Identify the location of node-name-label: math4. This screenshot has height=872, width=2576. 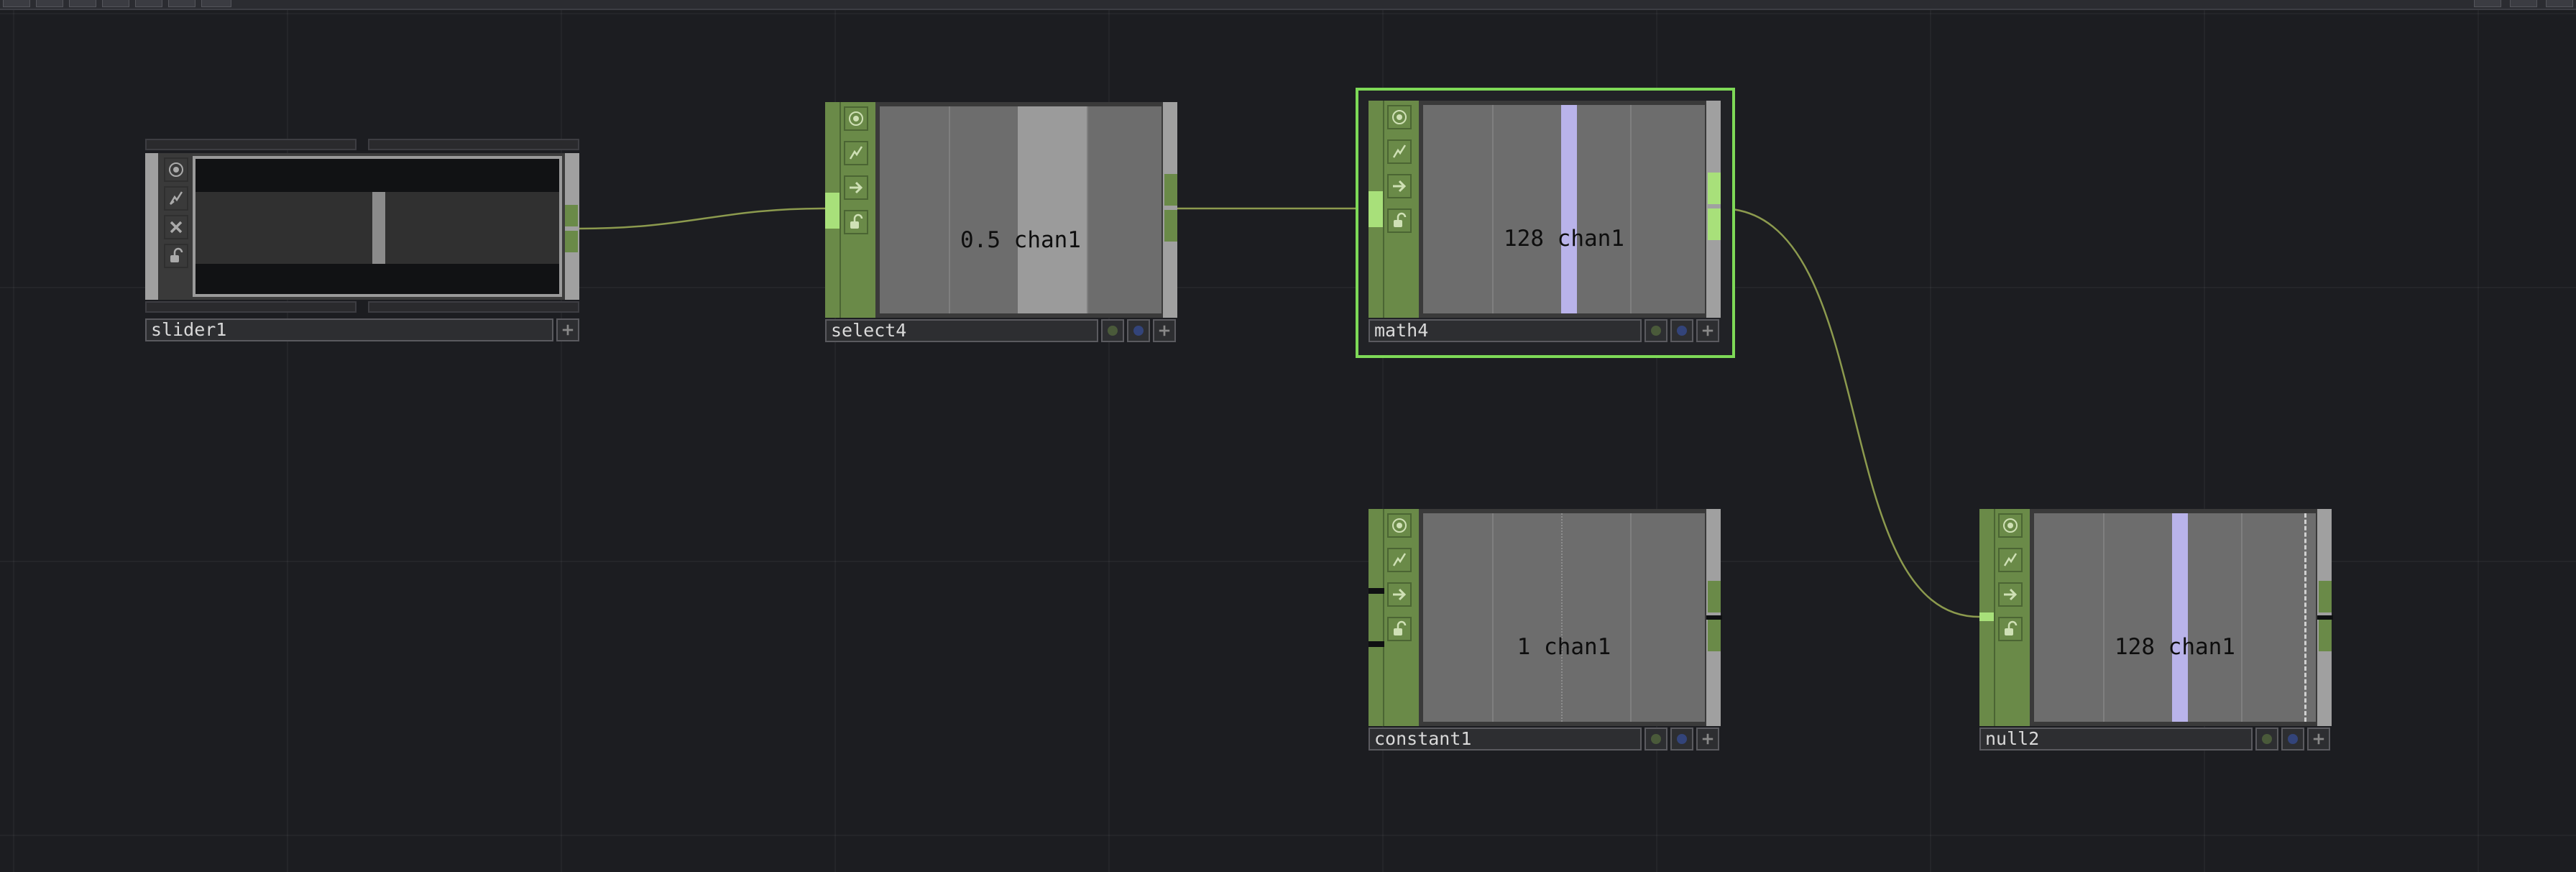
(1505, 330).